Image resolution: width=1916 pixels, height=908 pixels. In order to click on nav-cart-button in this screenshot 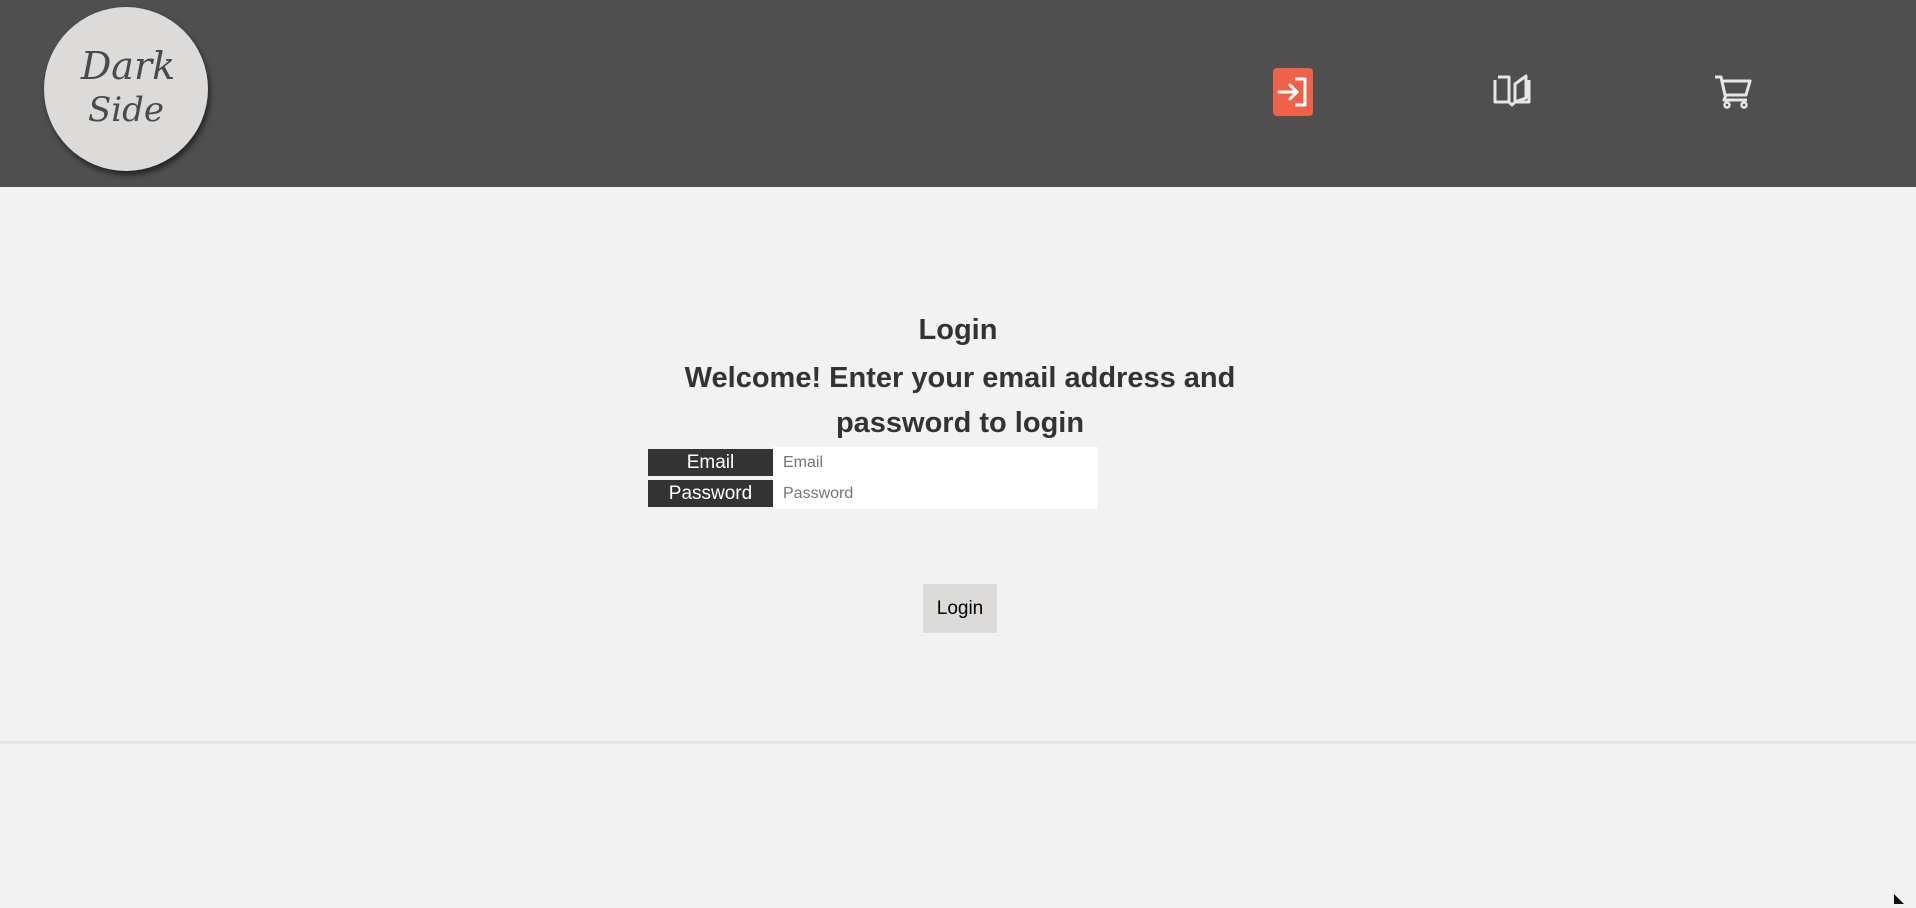, I will do `click(1733, 90)`.